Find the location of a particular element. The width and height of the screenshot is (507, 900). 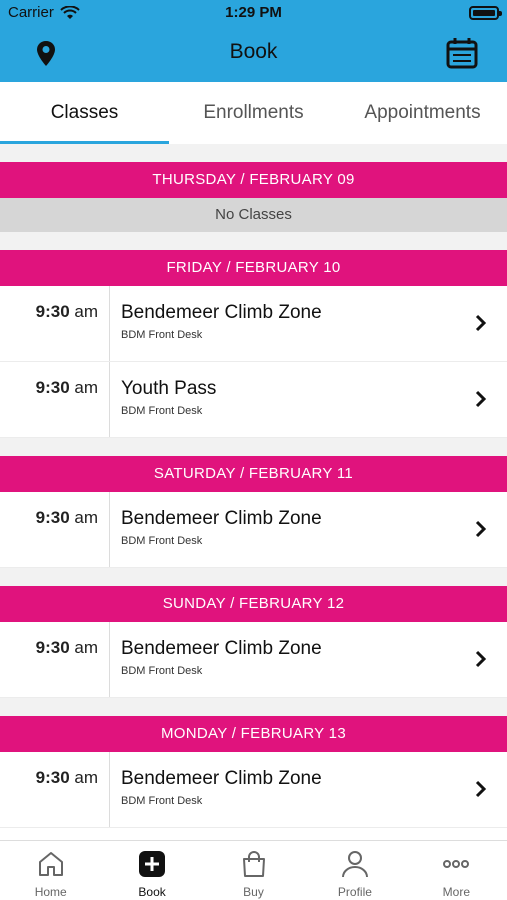

tab-enrollments: Enrollments is located at coordinates (253, 113).